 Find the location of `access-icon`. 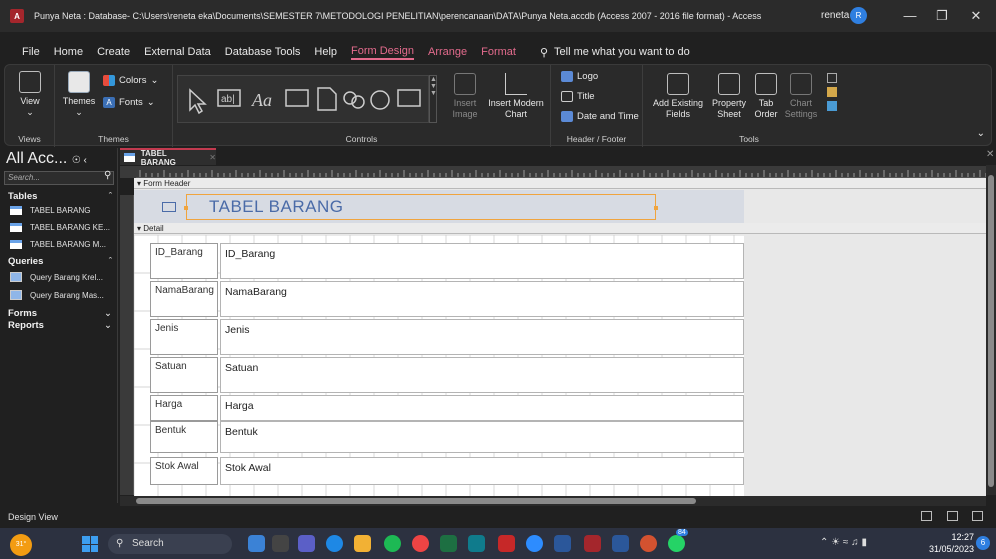

access-icon is located at coordinates (592, 543).